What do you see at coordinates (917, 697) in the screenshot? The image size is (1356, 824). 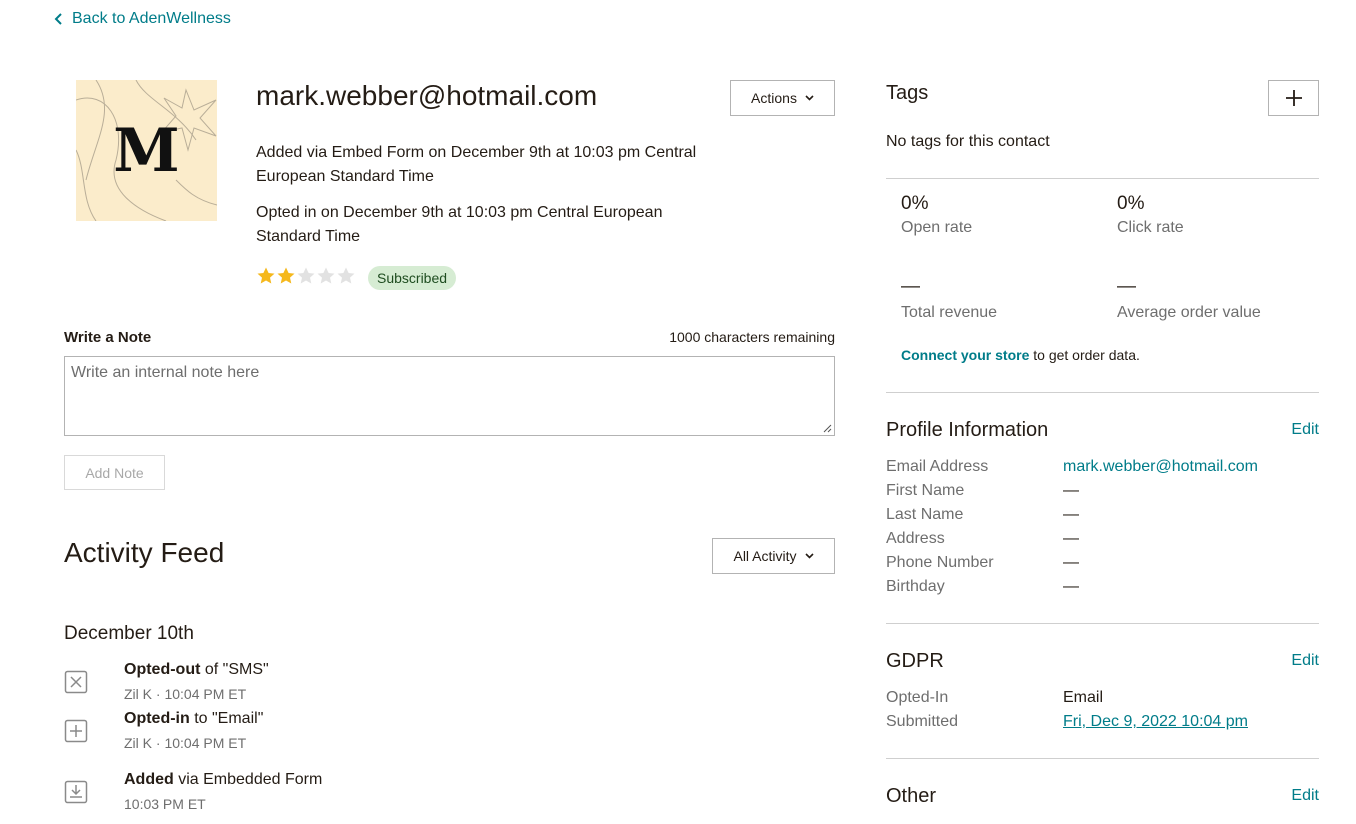 I see `gdpr-opted-in-label: Opted-In` at bounding box center [917, 697].